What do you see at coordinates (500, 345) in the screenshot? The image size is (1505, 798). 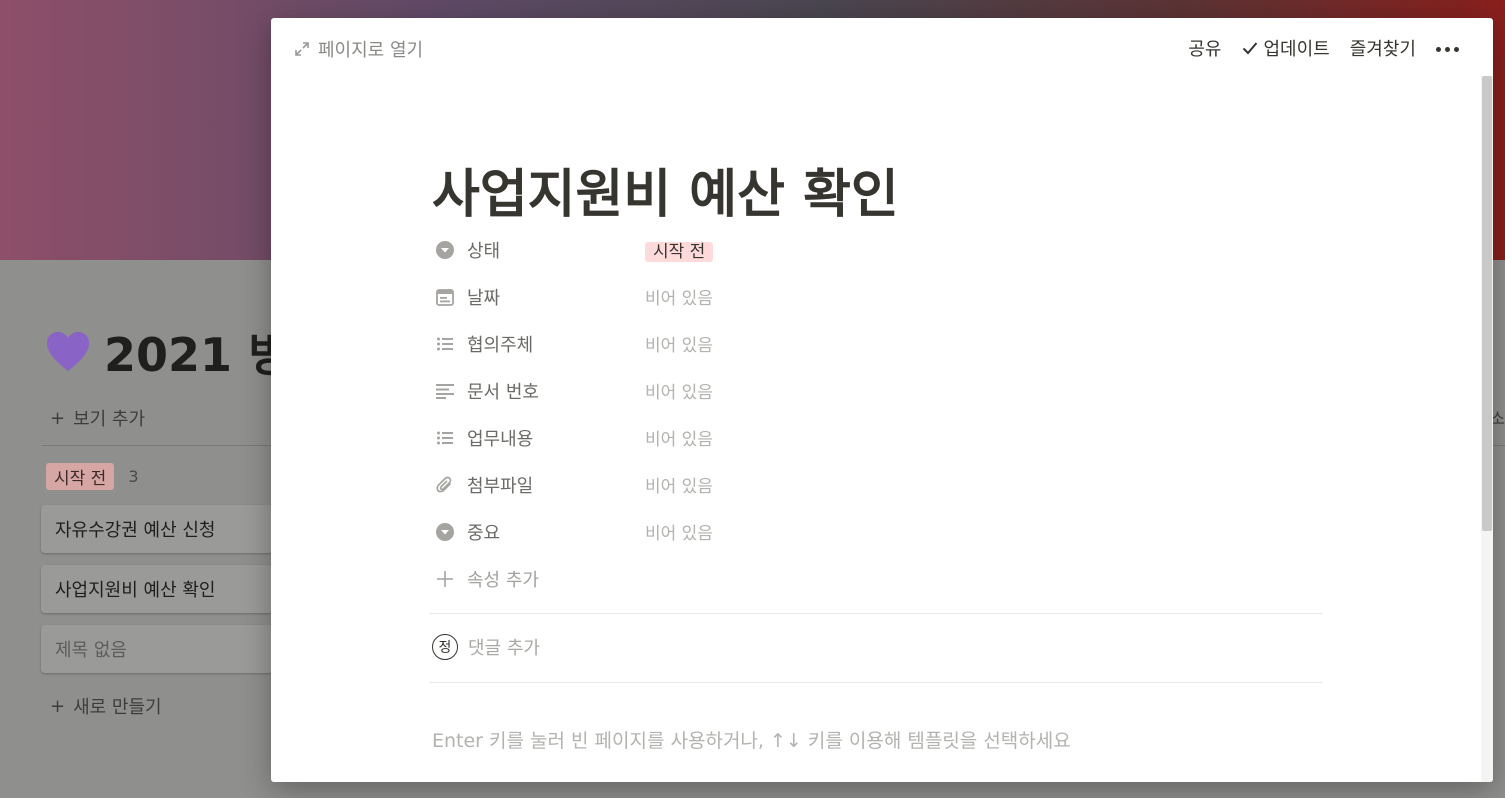 I see `property-name: 협의주체` at bounding box center [500, 345].